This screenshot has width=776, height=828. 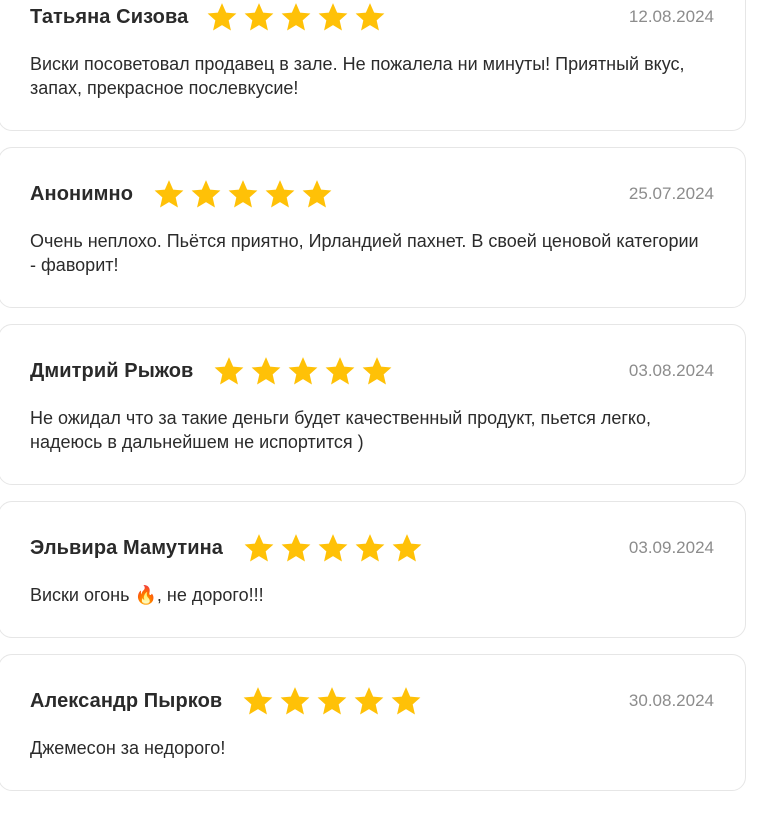 What do you see at coordinates (82, 193) in the screenshot?
I see `review-author: Анонимно` at bounding box center [82, 193].